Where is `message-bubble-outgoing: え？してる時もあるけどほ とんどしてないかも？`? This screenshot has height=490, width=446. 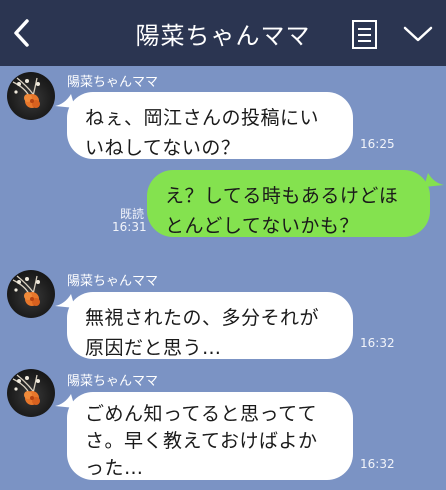 message-bubble-outgoing: え？してる時もあるけどほ とんどしてないかも？ is located at coordinates (288, 203).